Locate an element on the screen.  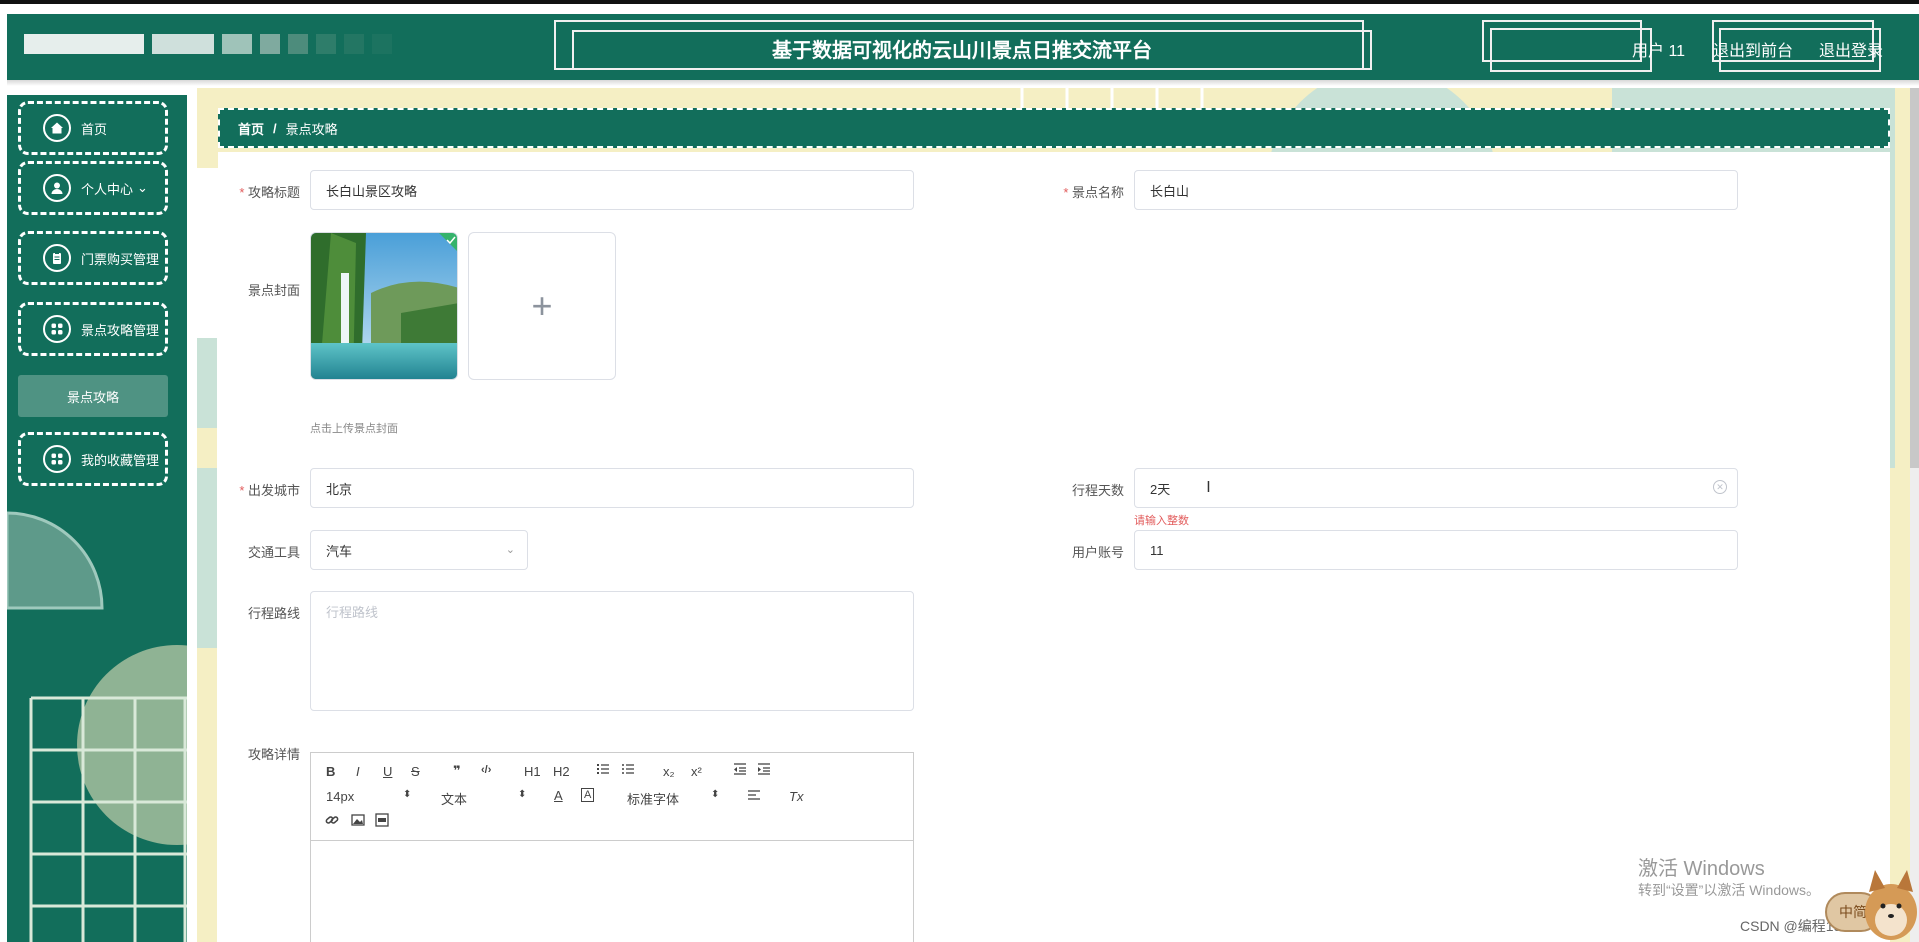
bold-button: B is located at coordinates (330, 771).